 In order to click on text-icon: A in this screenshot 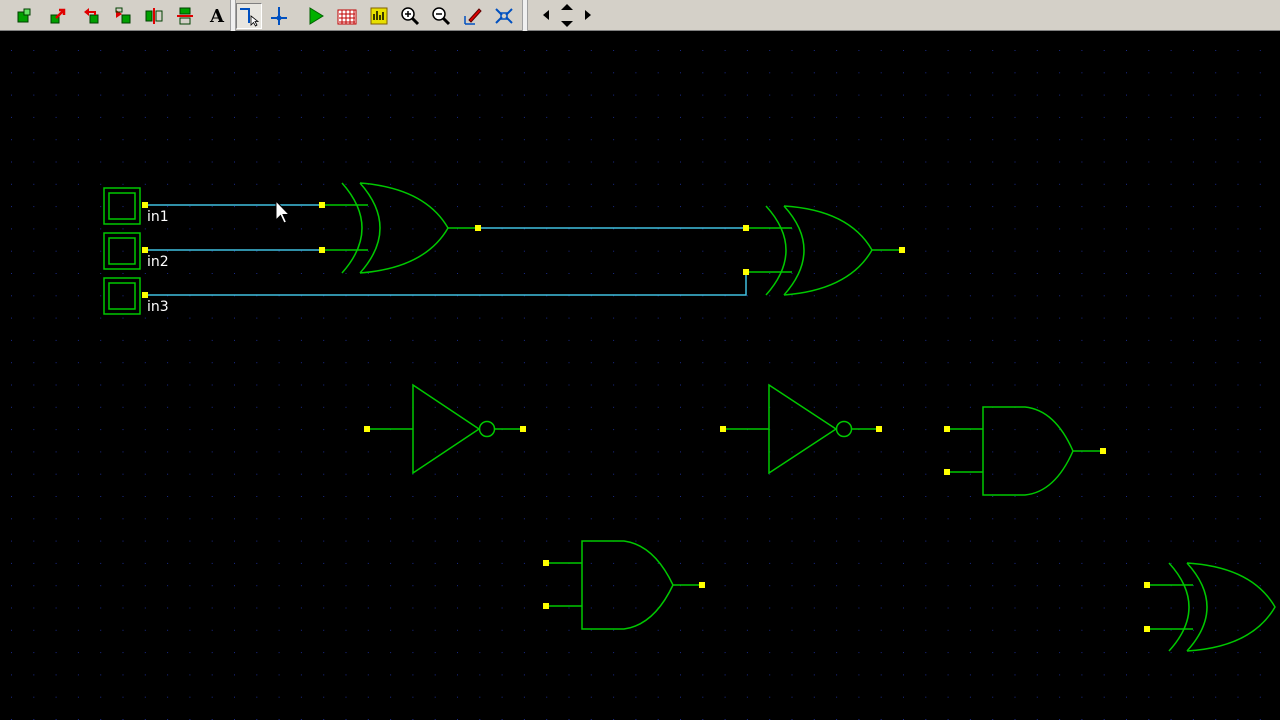, I will do `click(217, 16)`.